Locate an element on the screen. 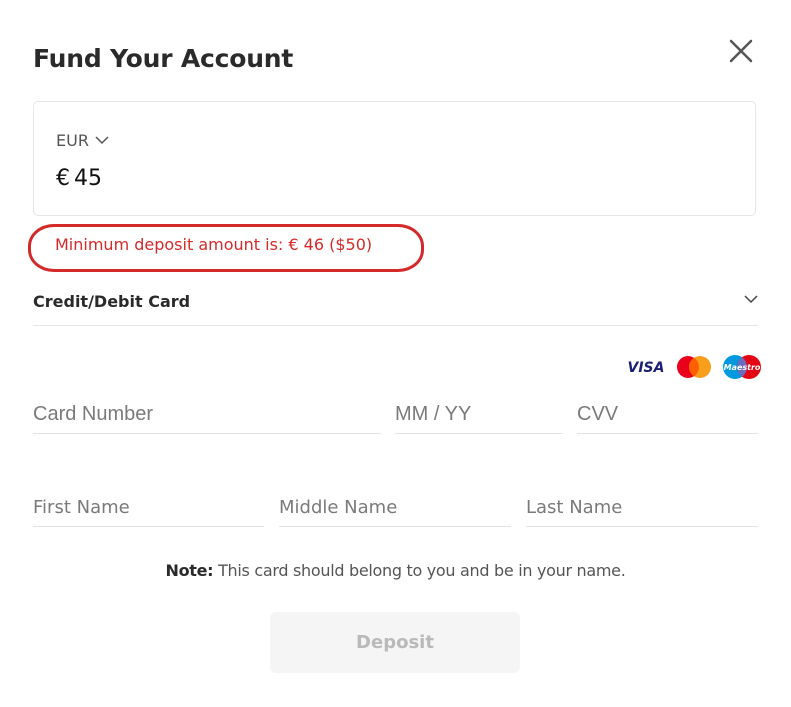 The height and width of the screenshot is (707, 791). last-name-input is located at coordinates (642, 507).